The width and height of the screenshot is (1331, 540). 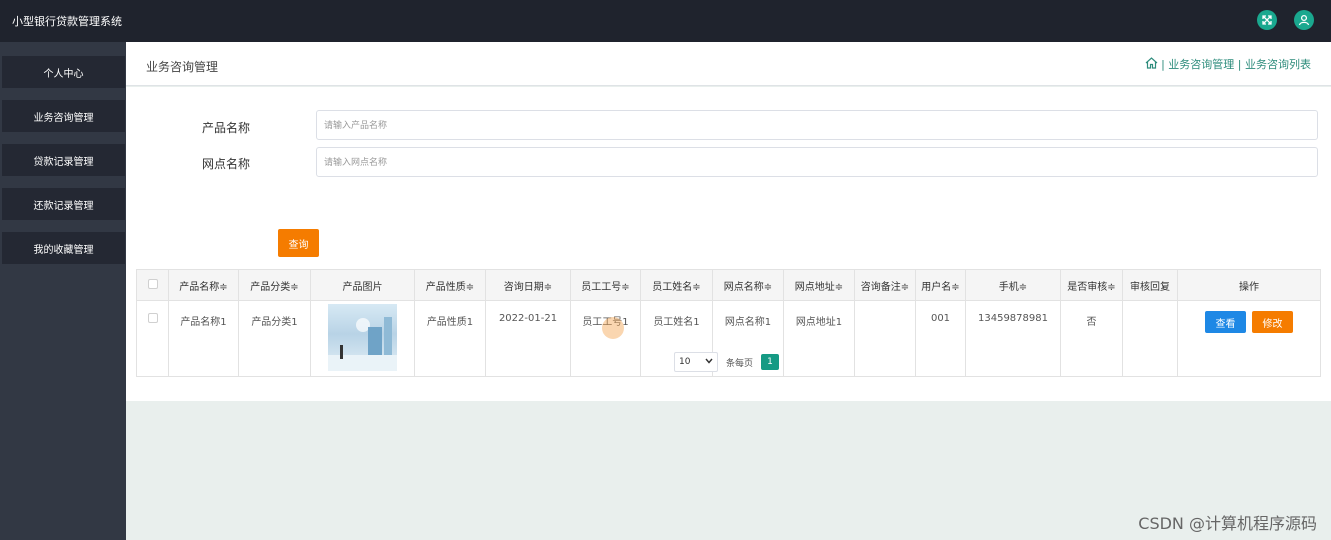 I want to click on sidebar-item-favorites: 我的收藏管理, so click(x=63, y=248).